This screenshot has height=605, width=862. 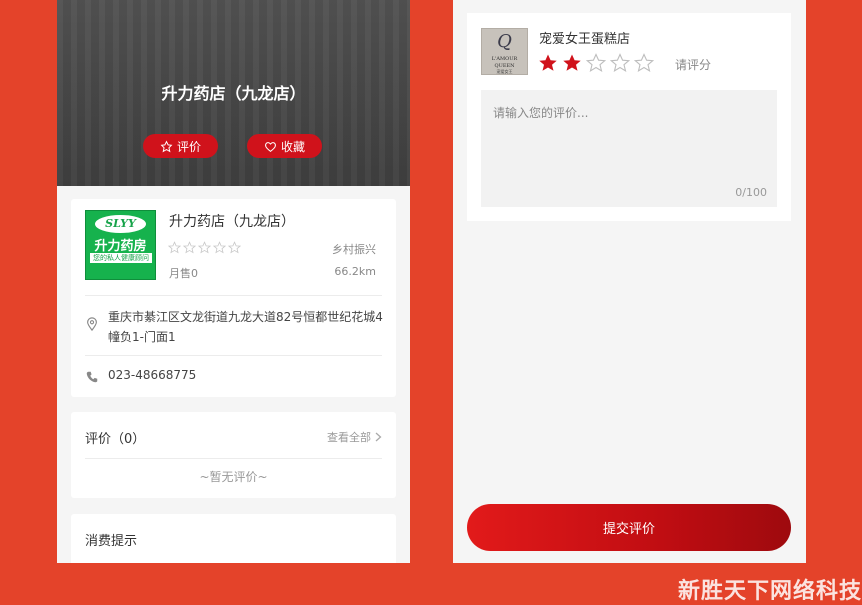 What do you see at coordinates (115, 439) in the screenshot?
I see `reviews-title: 评价（0）` at bounding box center [115, 439].